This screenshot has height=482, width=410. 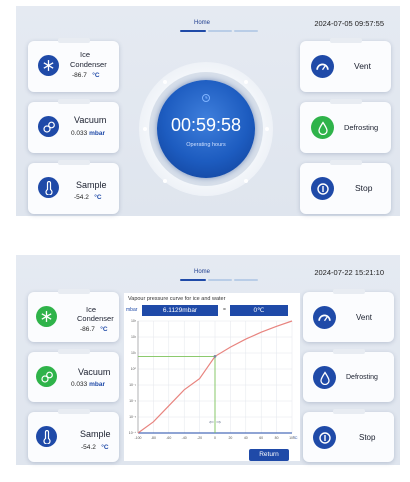 I want to click on snowflake-icon, so click(x=46, y=316).